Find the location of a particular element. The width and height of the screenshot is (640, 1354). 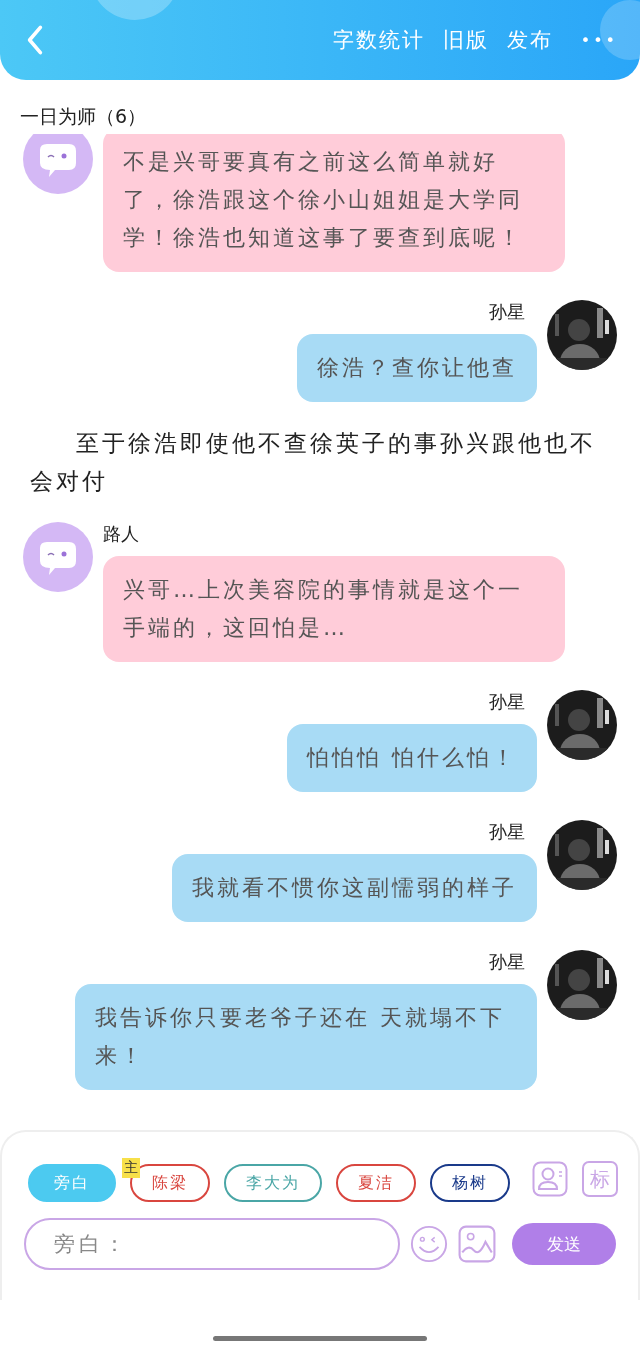

image-icon is located at coordinates (477, 1244).